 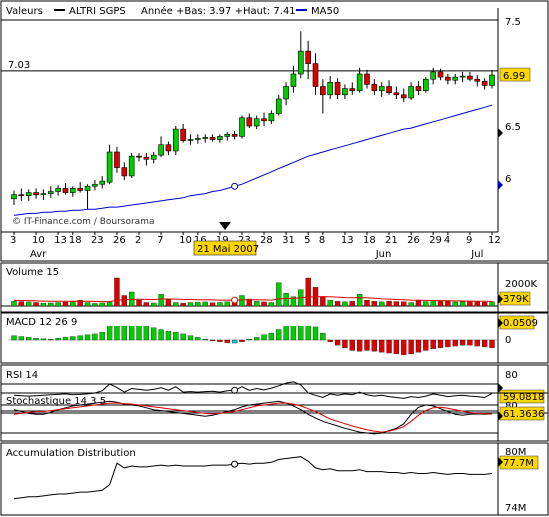 What do you see at coordinates (13, 240) in the screenshot?
I see `x-day-label: 3` at bounding box center [13, 240].